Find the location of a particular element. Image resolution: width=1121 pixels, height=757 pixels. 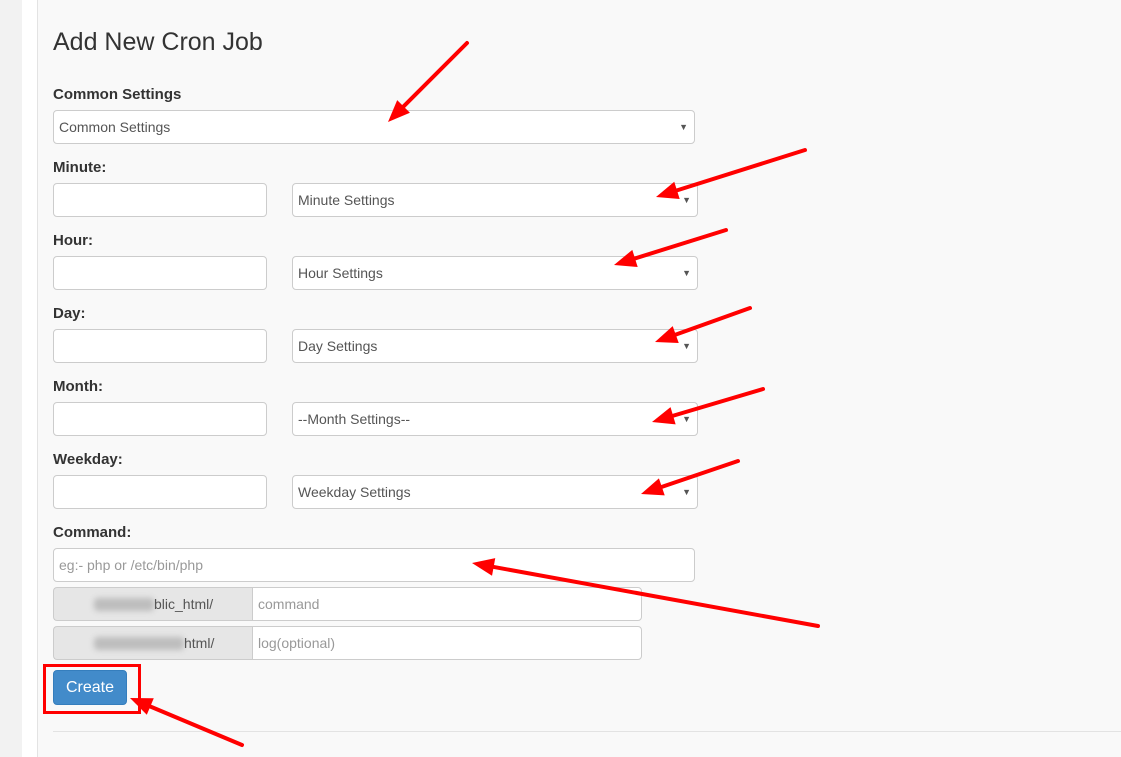

weekday-settings-select: Weekday Settings ▼ is located at coordinates (495, 492).